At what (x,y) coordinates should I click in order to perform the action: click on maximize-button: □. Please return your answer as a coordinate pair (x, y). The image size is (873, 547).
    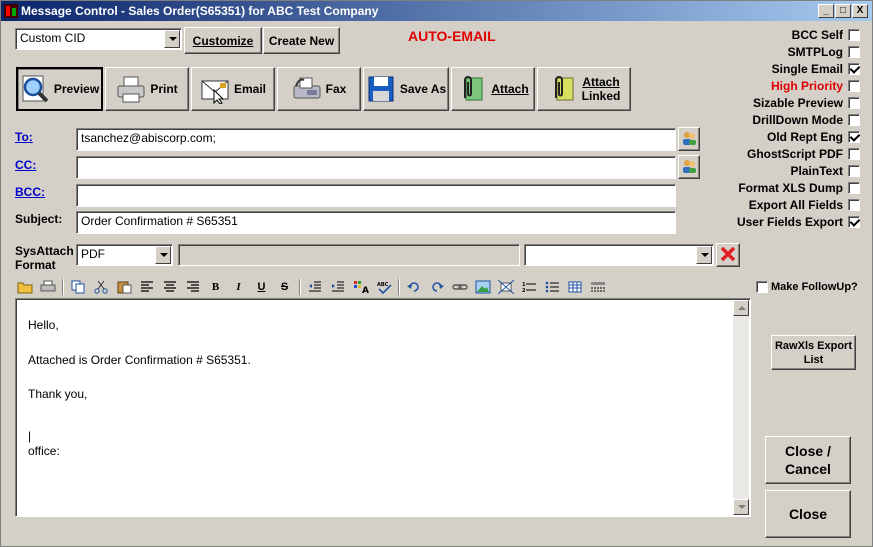
    Looking at the image, I should click on (843, 11).